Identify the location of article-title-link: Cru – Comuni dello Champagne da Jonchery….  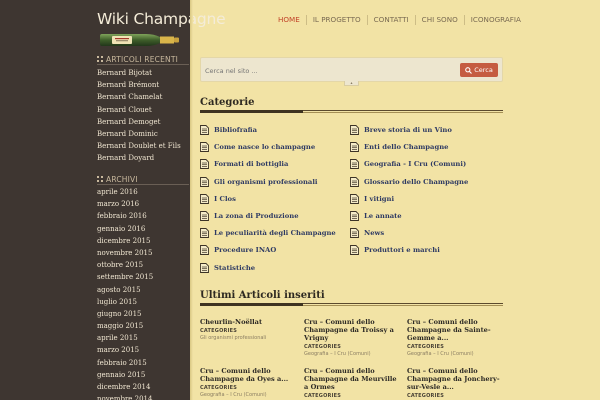
(455, 379).